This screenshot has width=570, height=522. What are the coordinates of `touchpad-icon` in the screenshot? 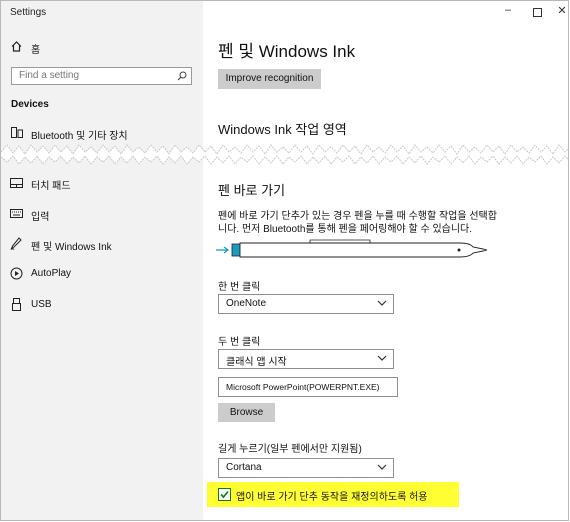 It's located at (16, 183).